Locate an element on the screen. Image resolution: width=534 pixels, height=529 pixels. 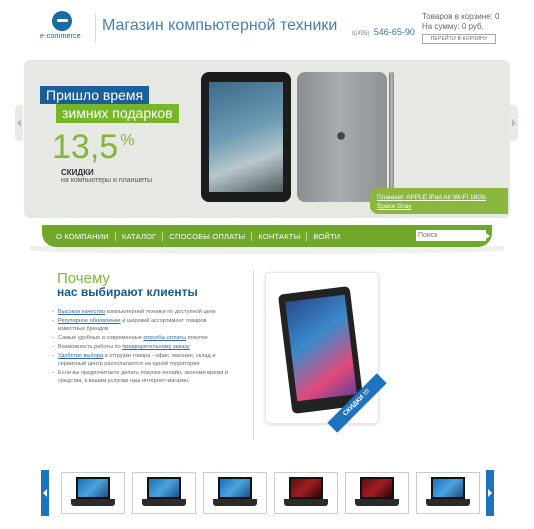
logo-text: e-commerce is located at coordinates (60, 36).